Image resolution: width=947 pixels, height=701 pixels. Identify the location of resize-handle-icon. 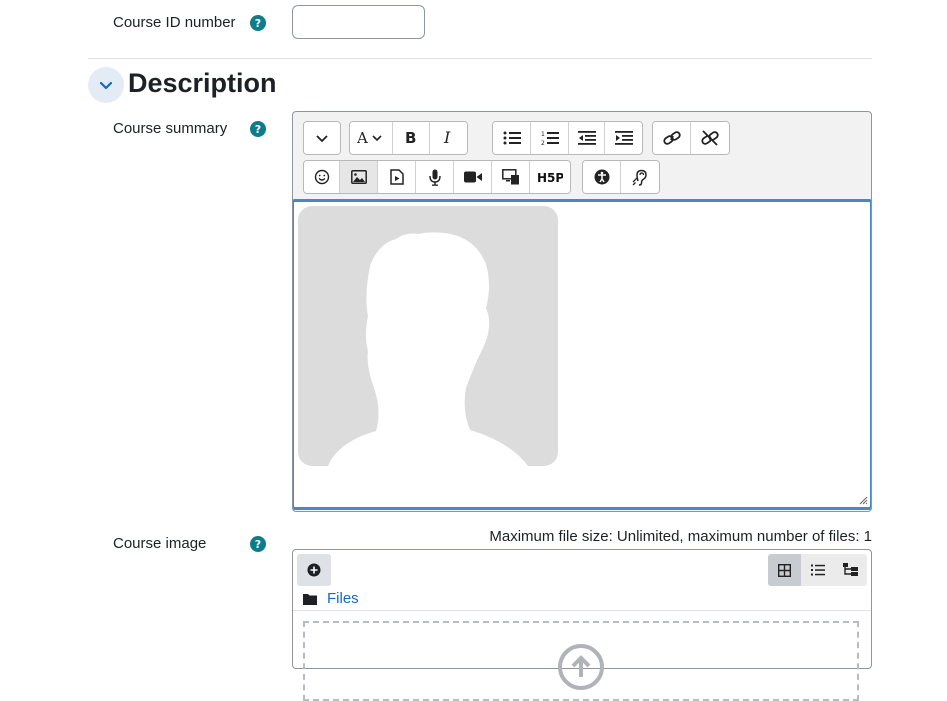
(863, 500).